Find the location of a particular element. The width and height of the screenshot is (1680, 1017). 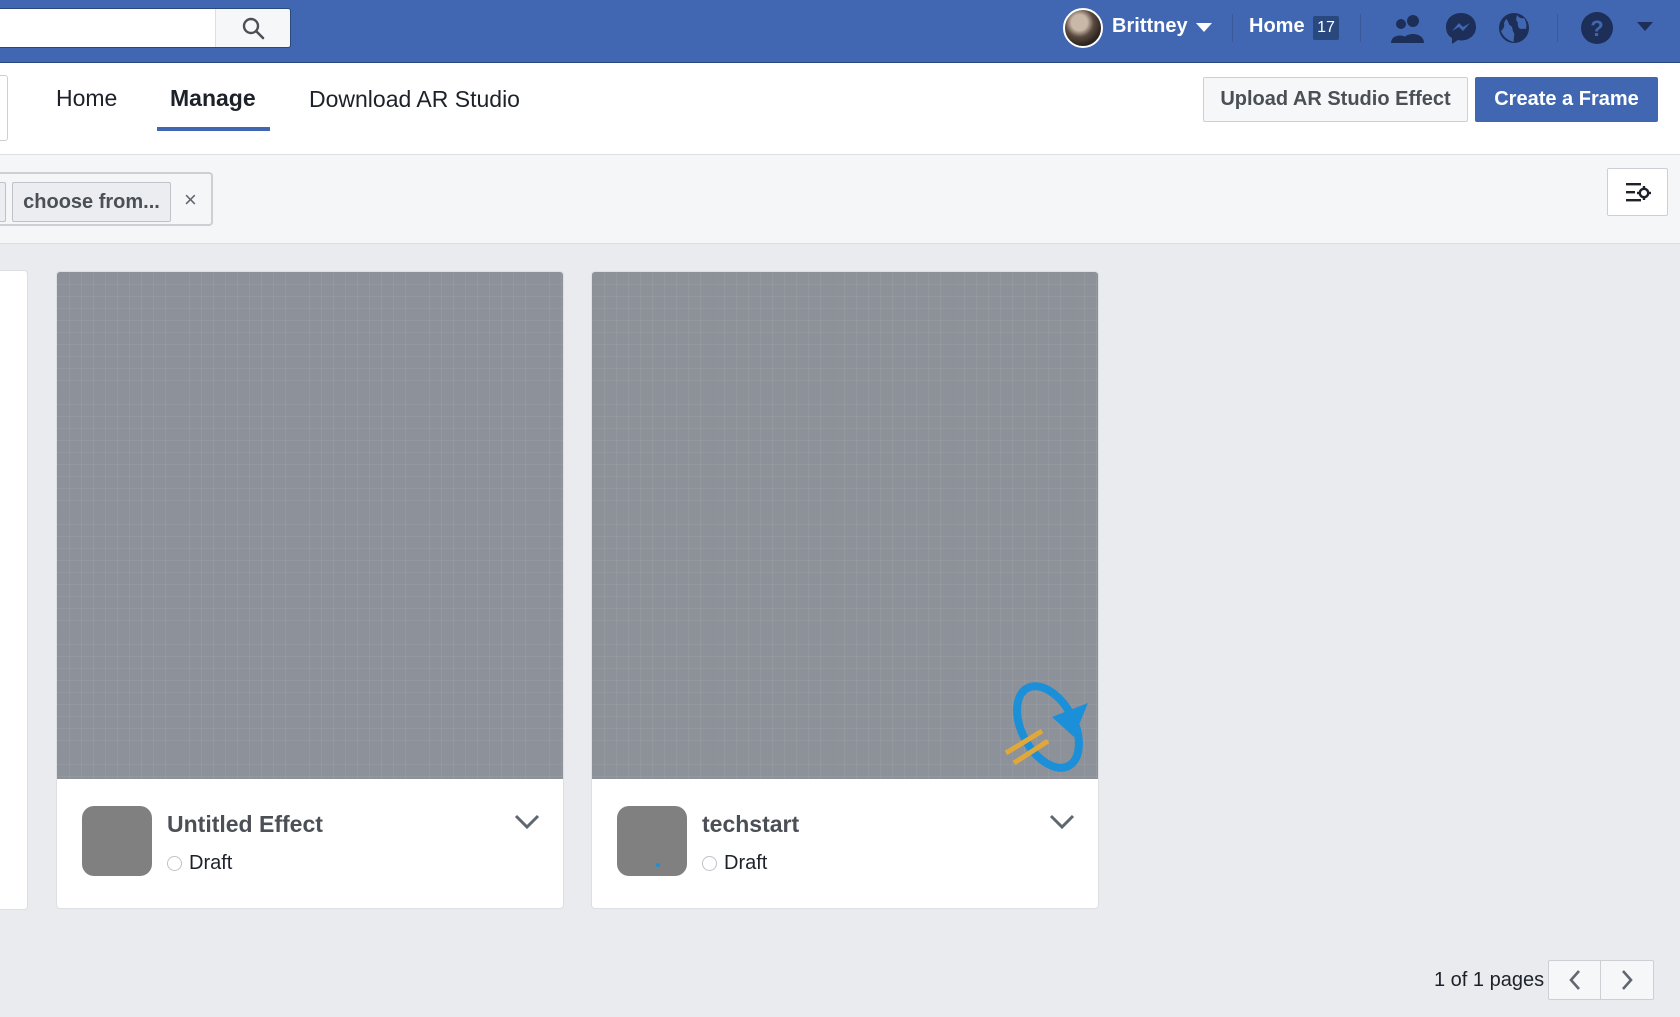

create-frame-button: Create a Frame is located at coordinates (1566, 99).